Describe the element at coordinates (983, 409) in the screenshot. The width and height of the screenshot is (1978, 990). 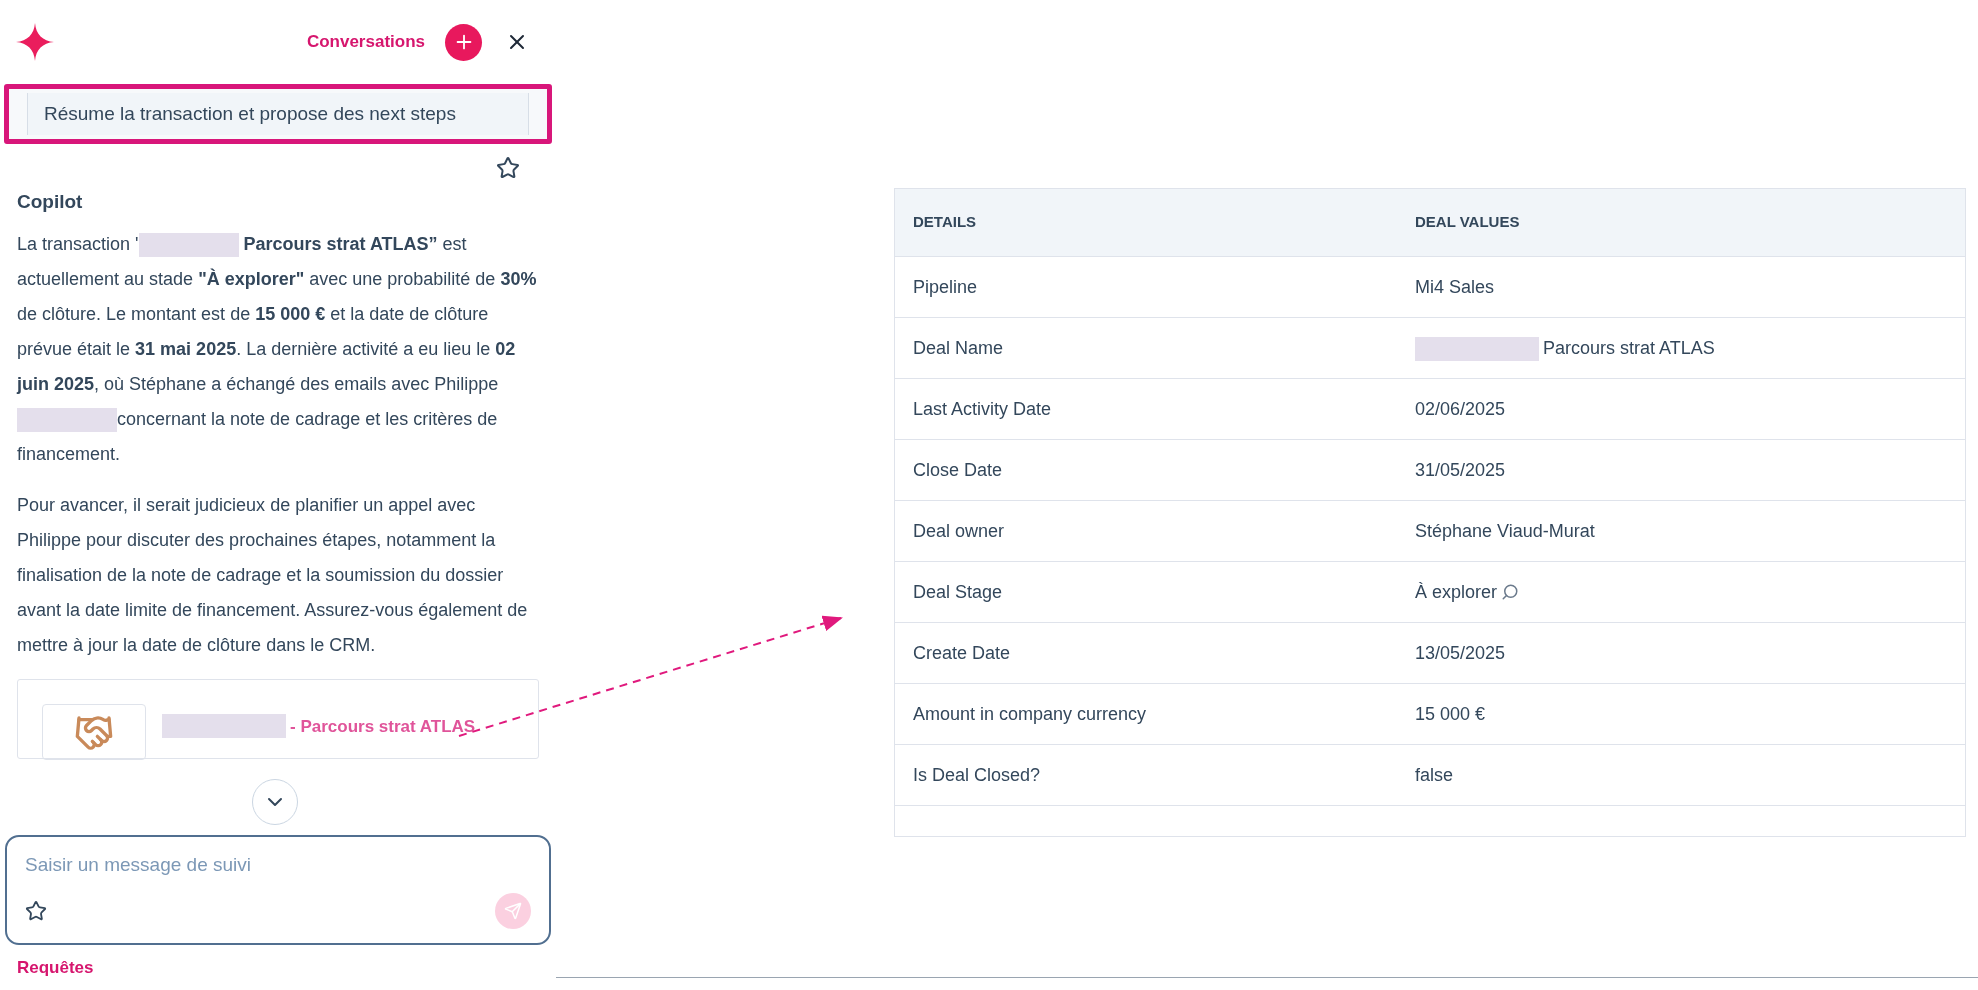
I see `table-cell-text: Last Activity Date` at that location.